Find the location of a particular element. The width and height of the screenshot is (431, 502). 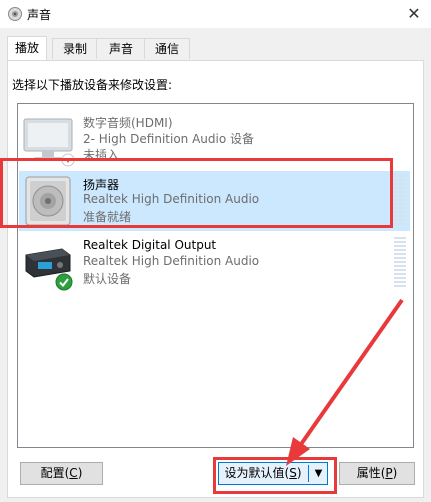

device-description: 2- High Definition Audio 设备 is located at coordinates (169, 139).